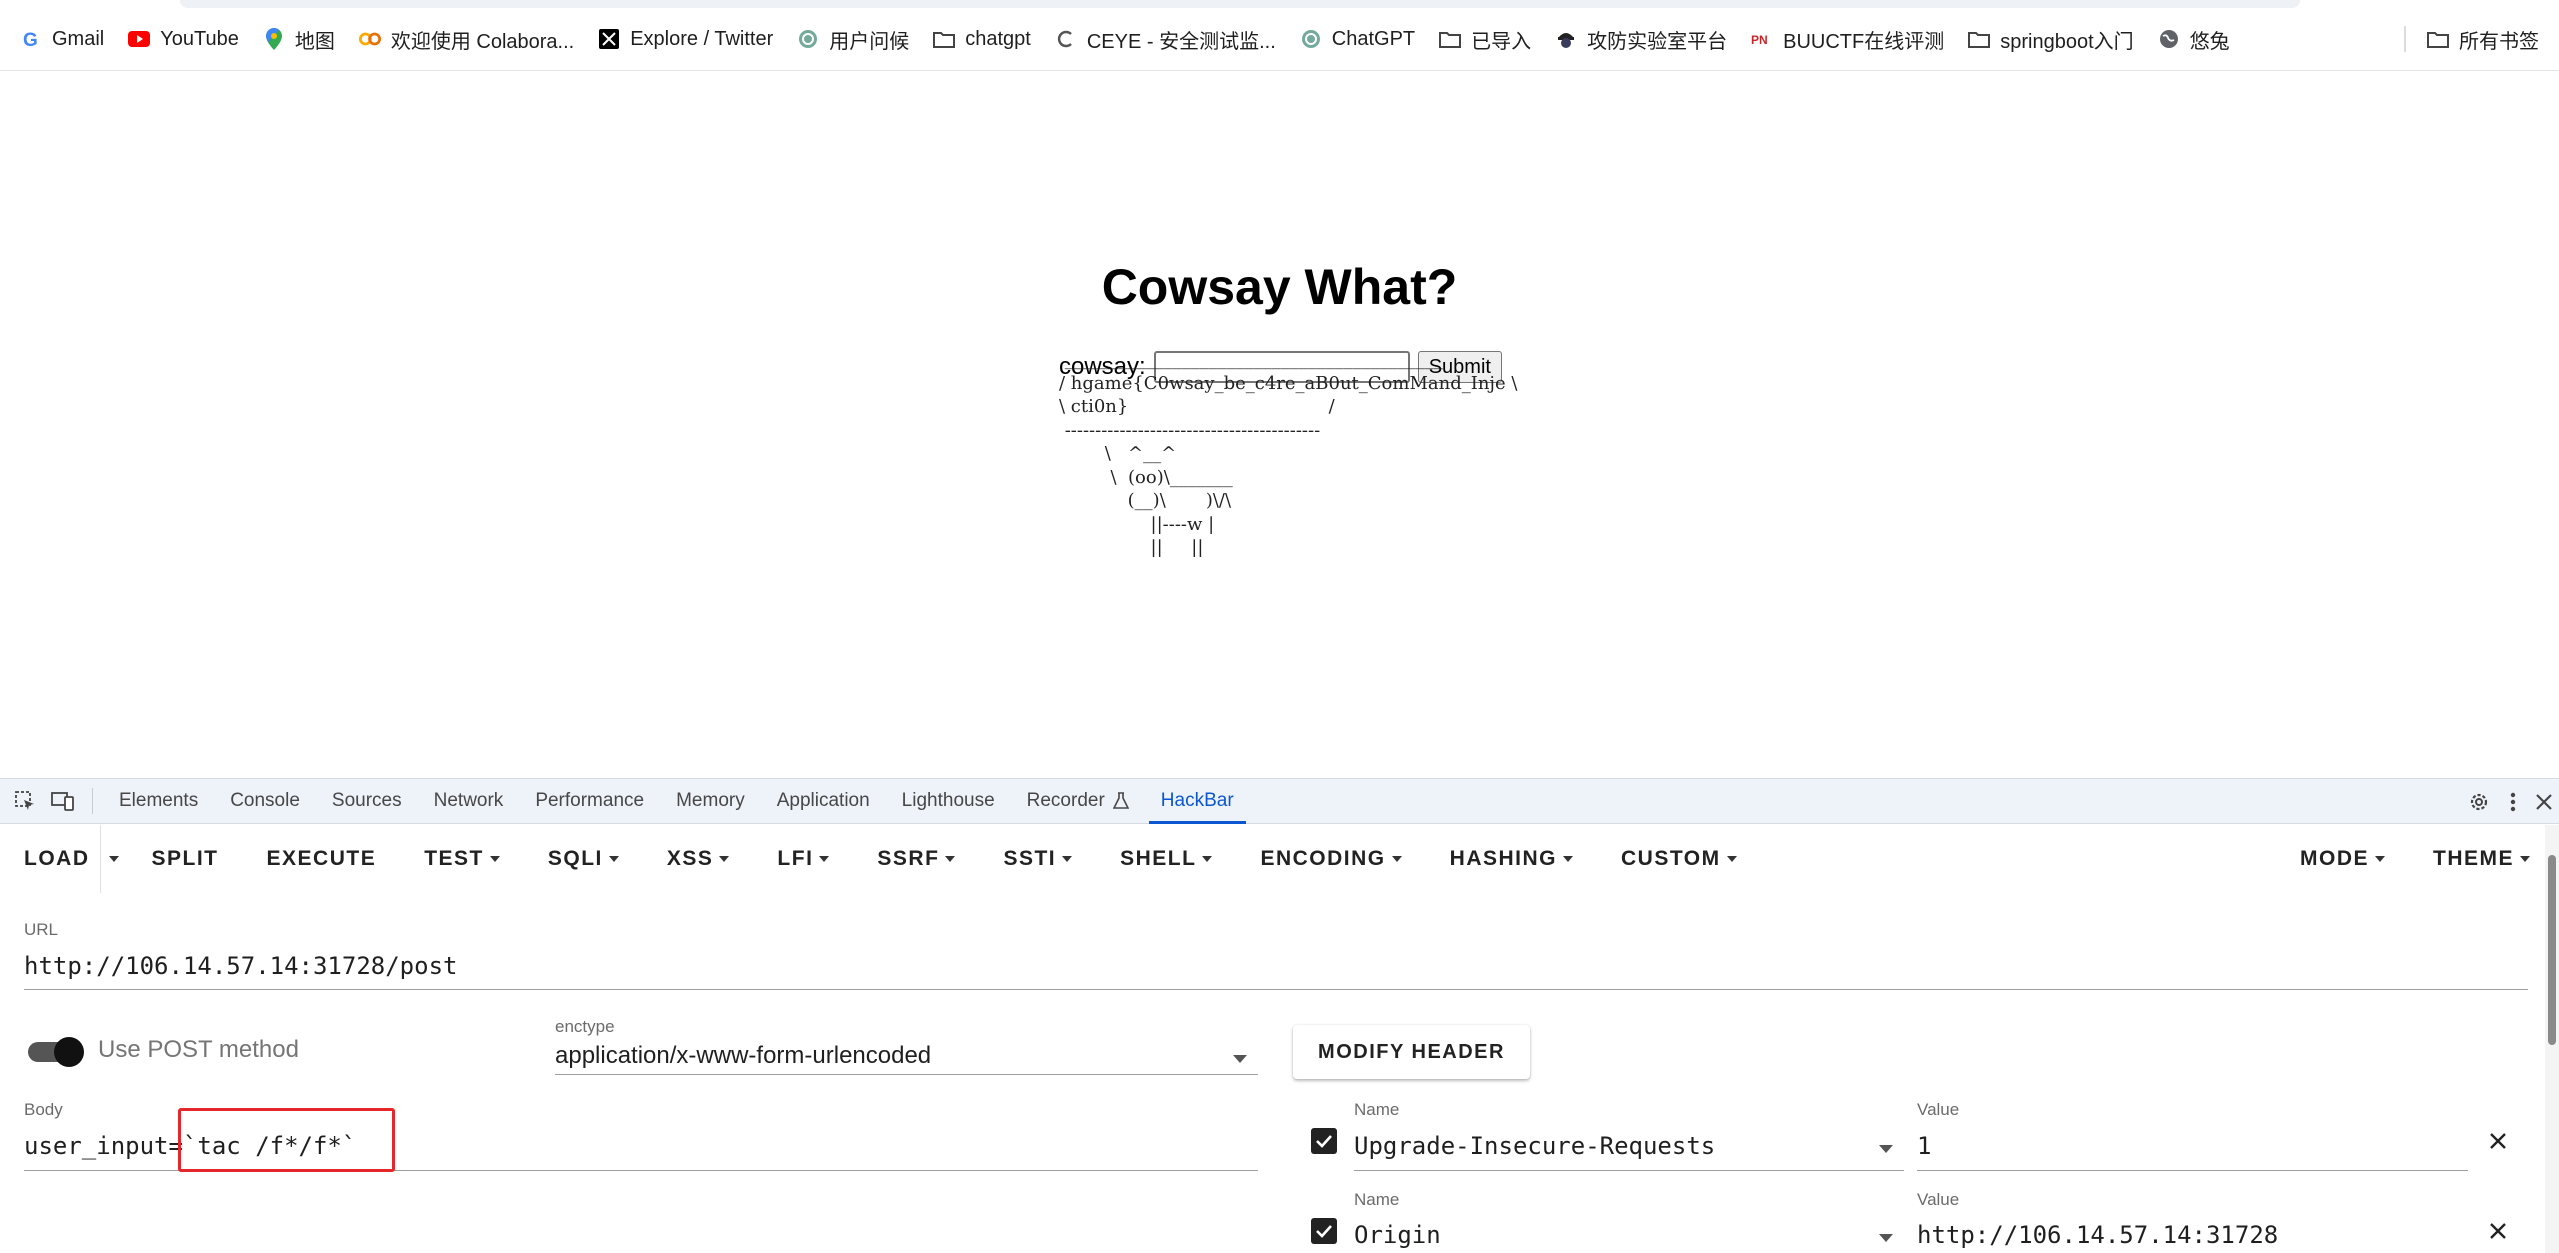  What do you see at coordinates (982, 39) in the screenshot?
I see `bookmark-folder-chatgpt: chatgpt` at bounding box center [982, 39].